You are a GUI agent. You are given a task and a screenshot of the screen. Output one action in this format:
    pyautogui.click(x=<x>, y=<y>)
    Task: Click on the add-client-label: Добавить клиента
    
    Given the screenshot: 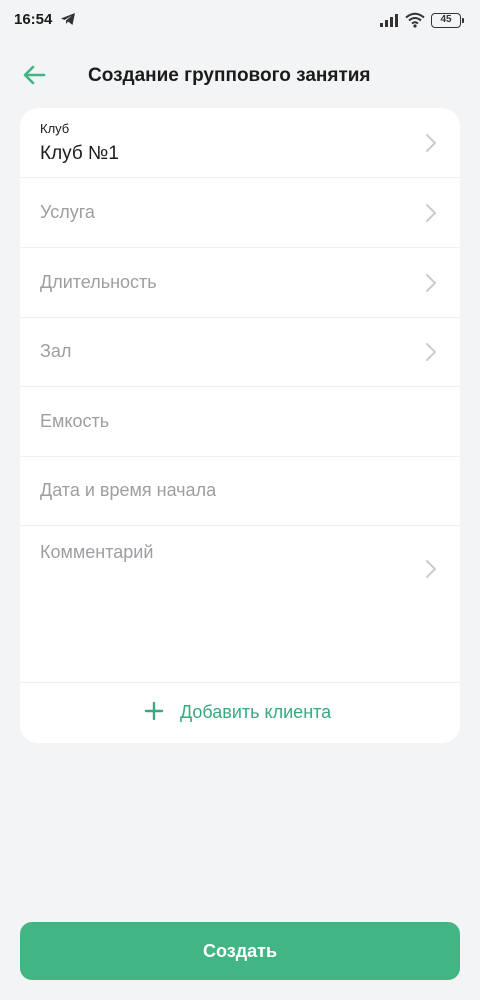 What is the action you would take?
    pyautogui.click(x=256, y=712)
    